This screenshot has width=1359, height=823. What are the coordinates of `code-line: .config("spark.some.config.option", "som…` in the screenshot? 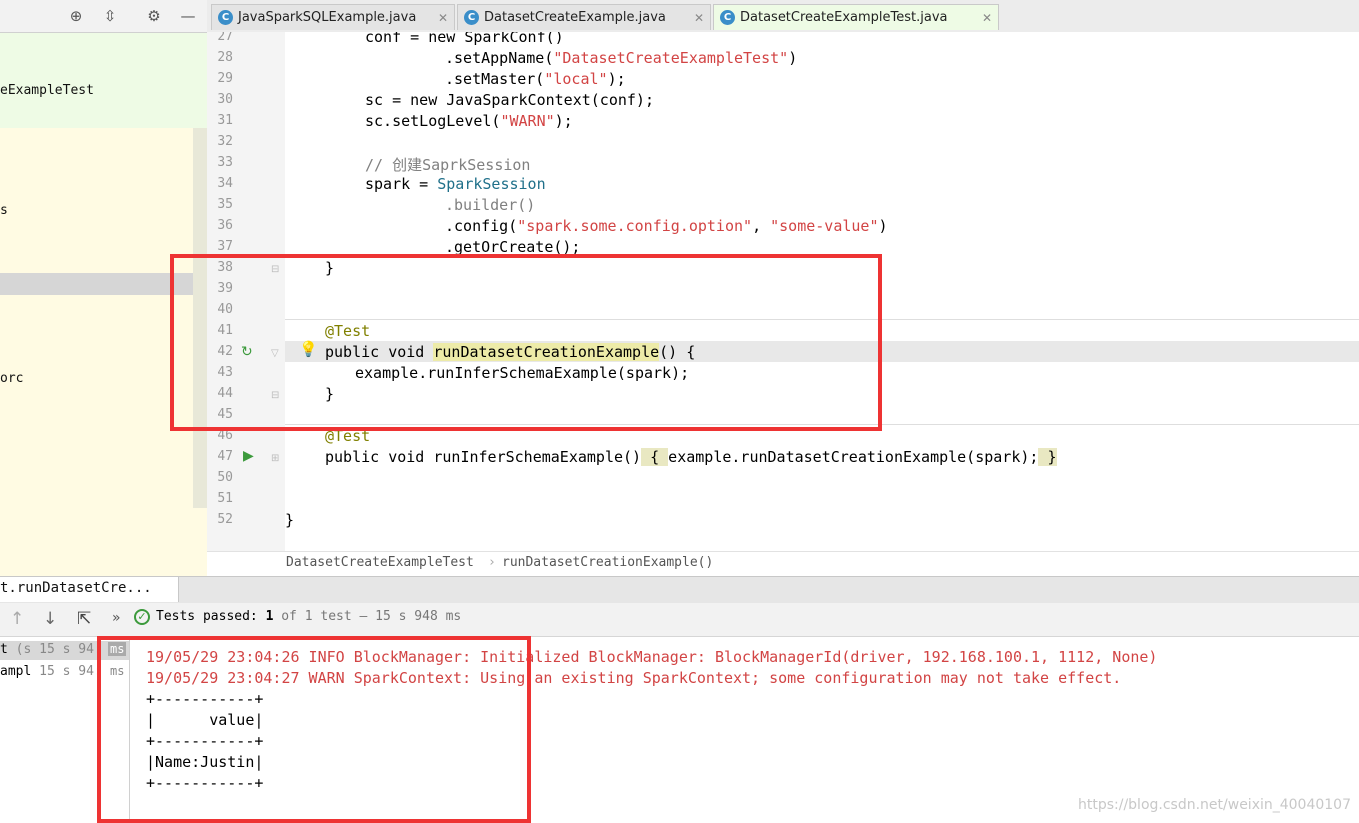 It's located at (666, 226).